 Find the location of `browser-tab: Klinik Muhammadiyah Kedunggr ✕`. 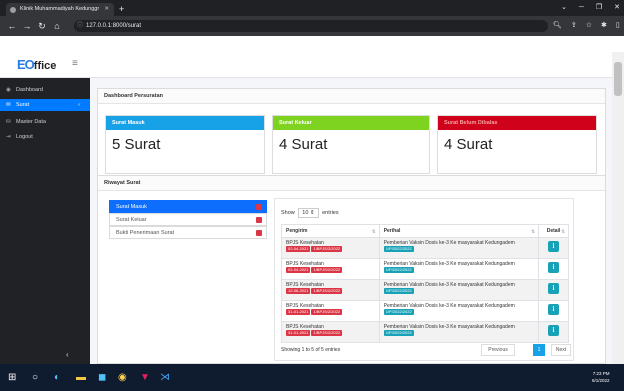

browser-tab: Klinik Muhammadiyah Kedunggr ✕ is located at coordinates (60, 9).